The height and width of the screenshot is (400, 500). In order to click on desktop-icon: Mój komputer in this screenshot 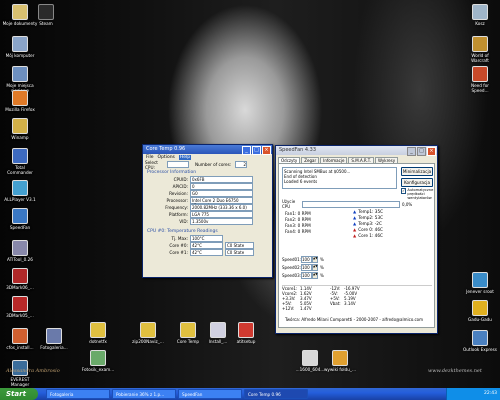, I will do `click(20, 47)`.